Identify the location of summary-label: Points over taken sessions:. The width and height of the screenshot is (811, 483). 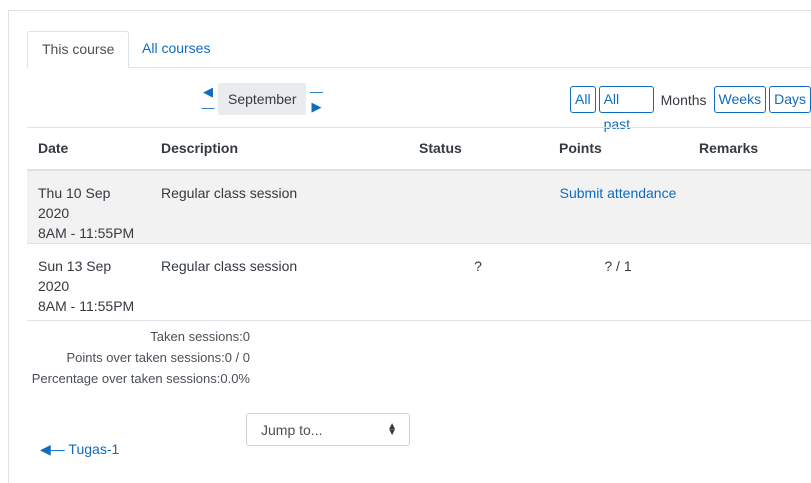
(145, 357).